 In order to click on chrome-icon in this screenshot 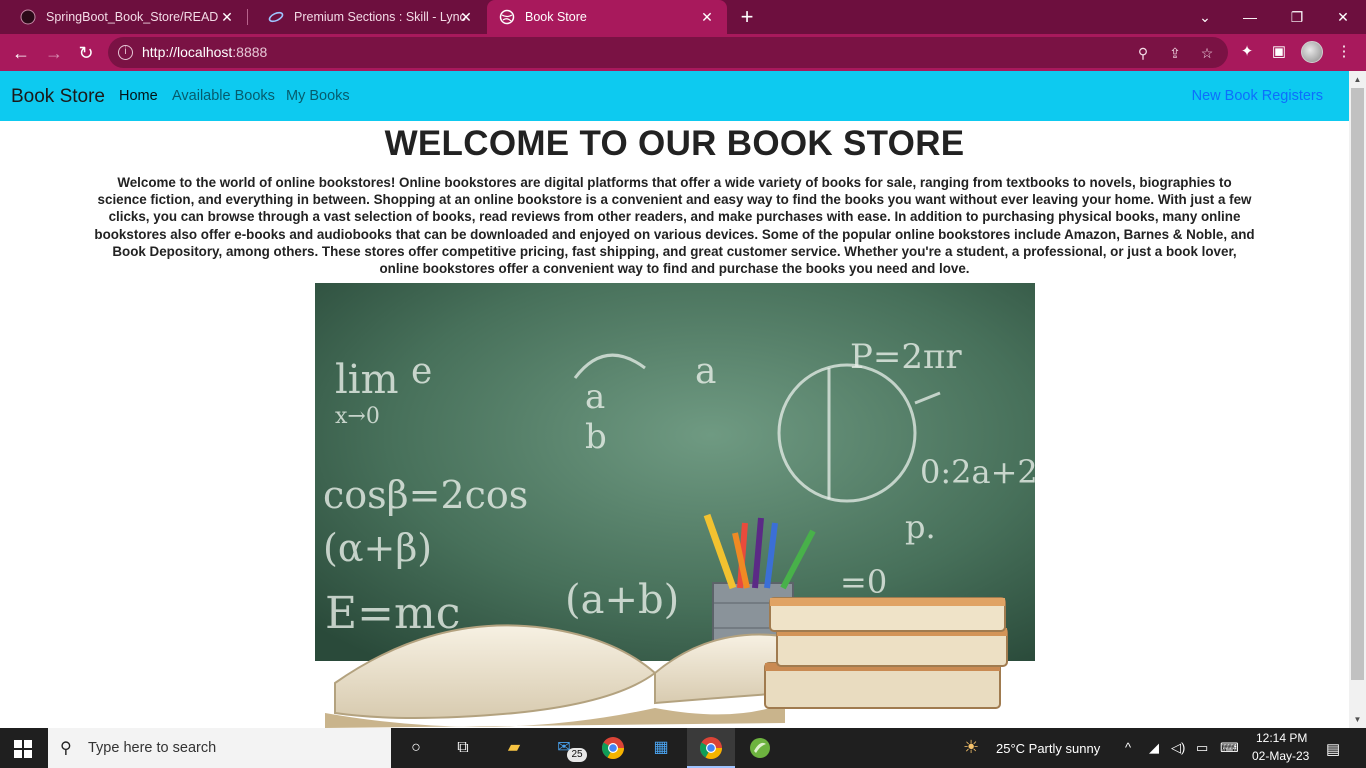, I will do `click(613, 748)`.